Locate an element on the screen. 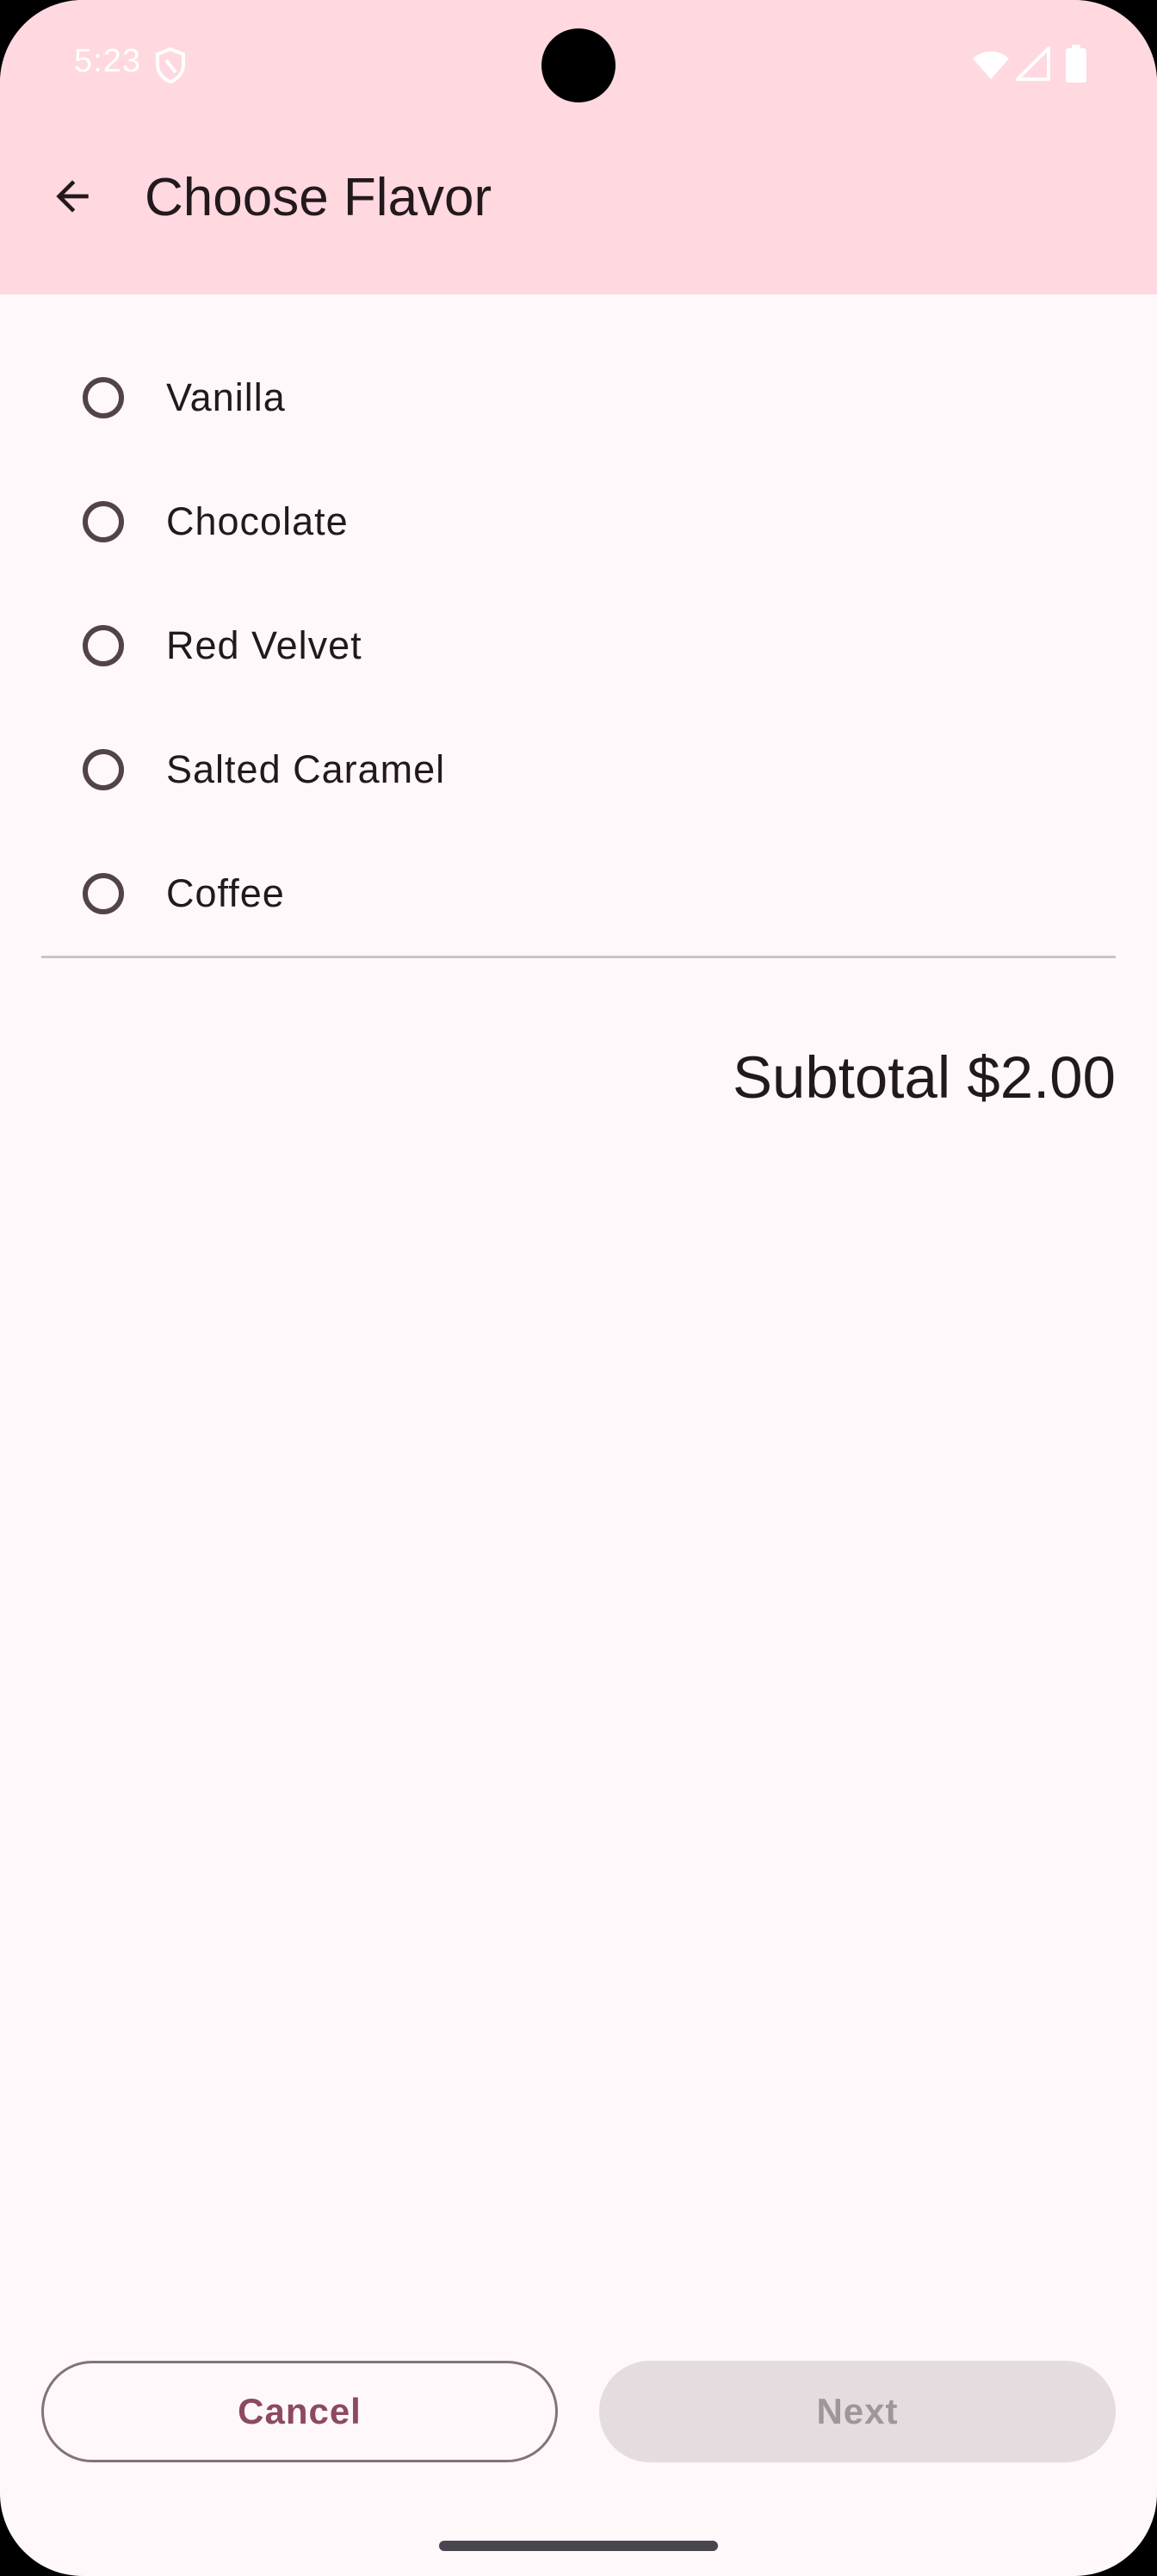  cancel-button: Cancel is located at coordinates (300, 2412).